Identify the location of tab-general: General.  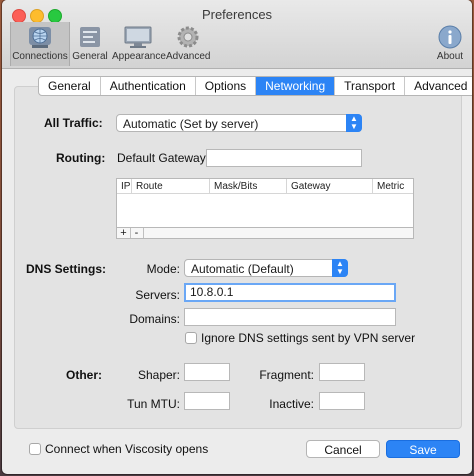
(70, 86).